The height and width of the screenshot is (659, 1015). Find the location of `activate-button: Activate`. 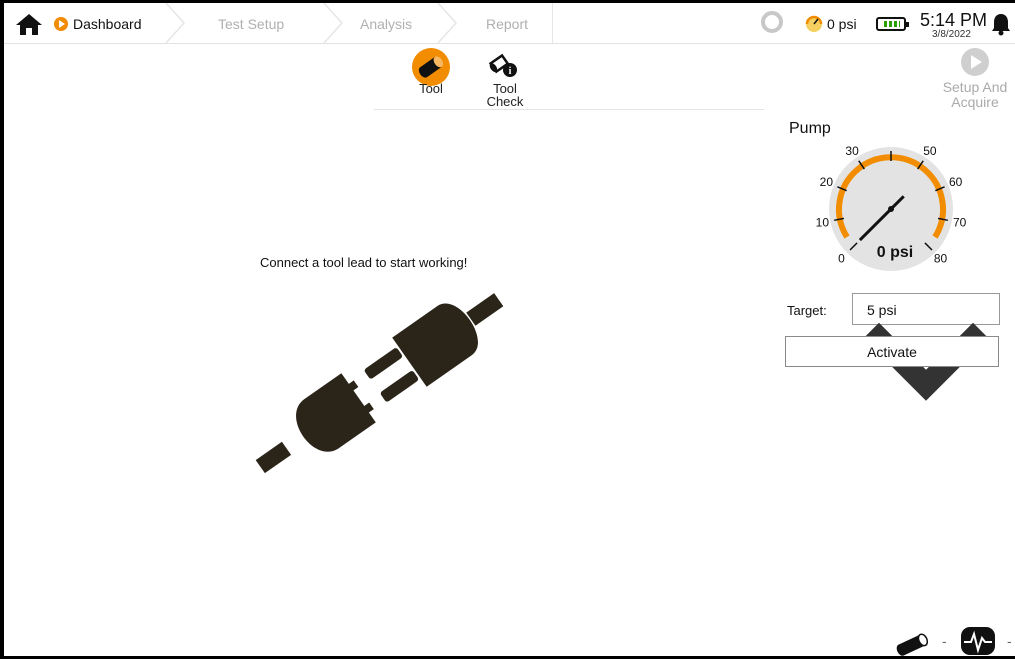

activate-button: Activate is located at coordinates (892, 351).